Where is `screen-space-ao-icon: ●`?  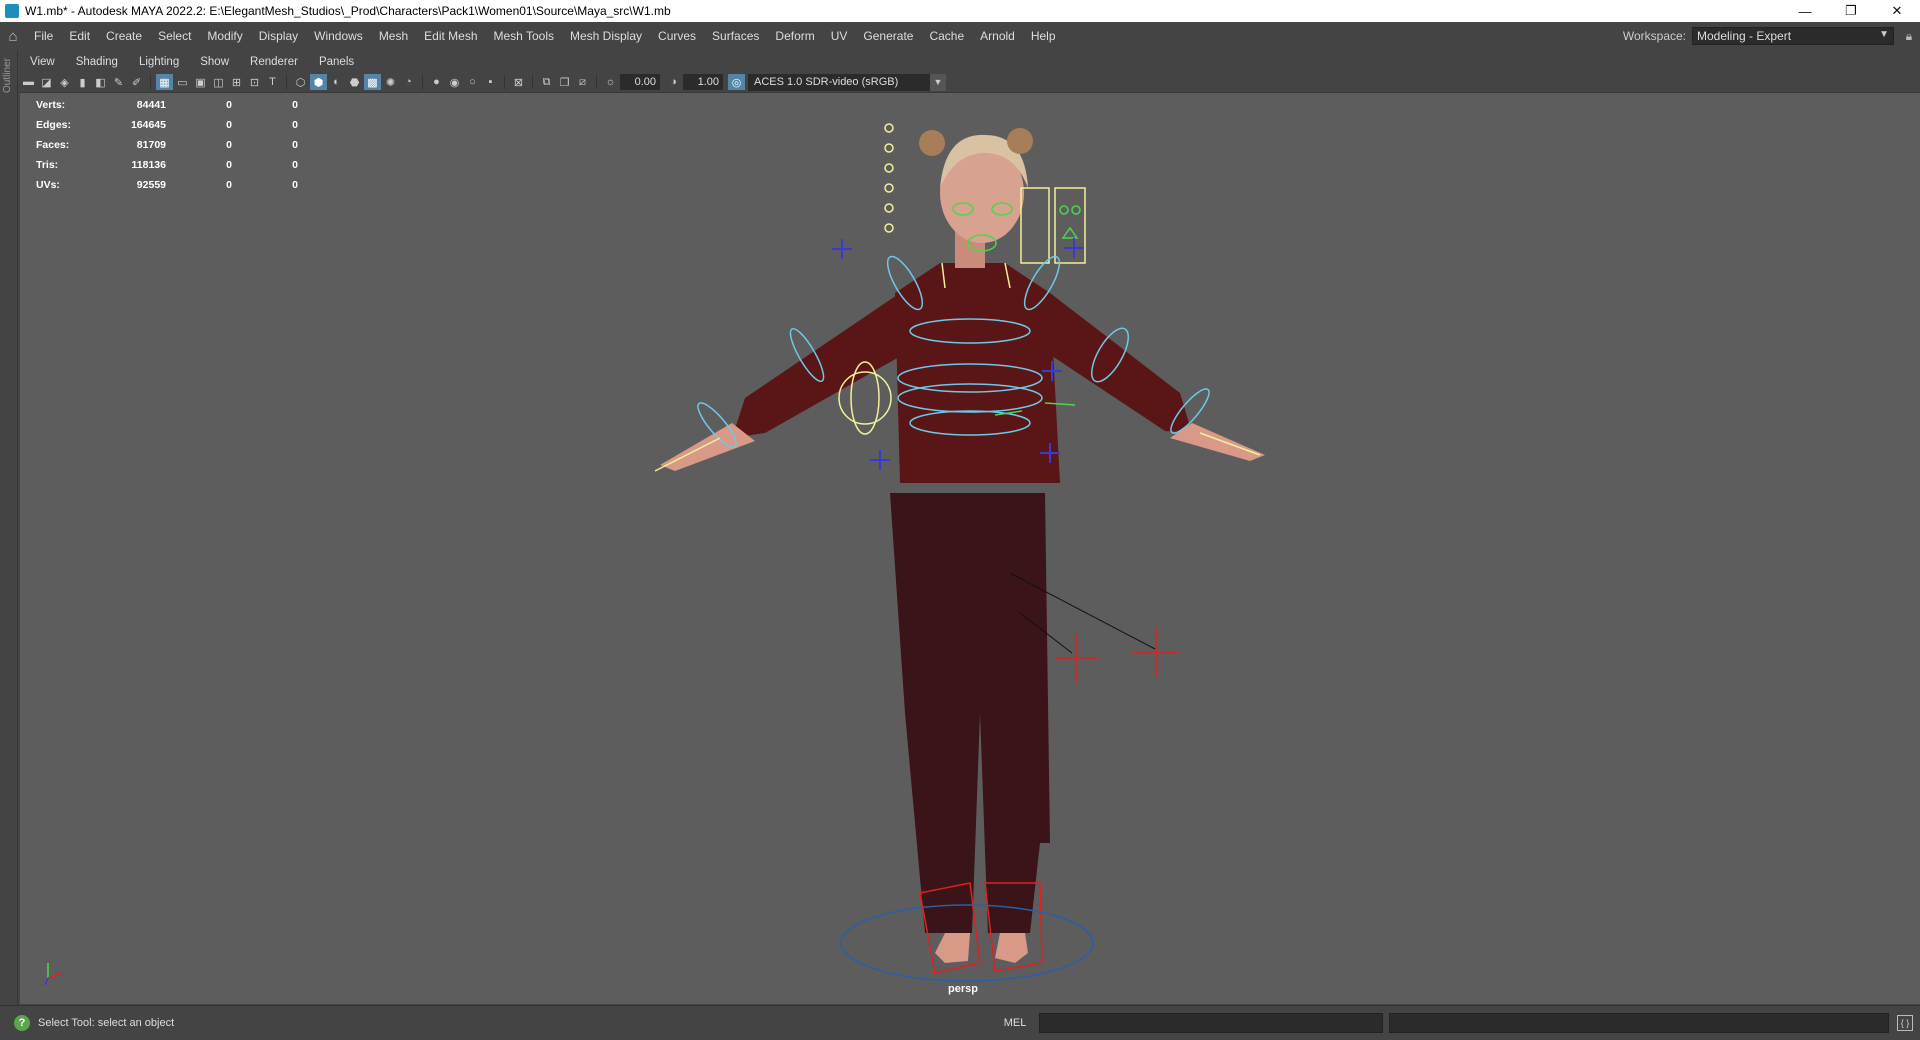
screen-space-ao-icon: ● is located at coordinates (436, 82).